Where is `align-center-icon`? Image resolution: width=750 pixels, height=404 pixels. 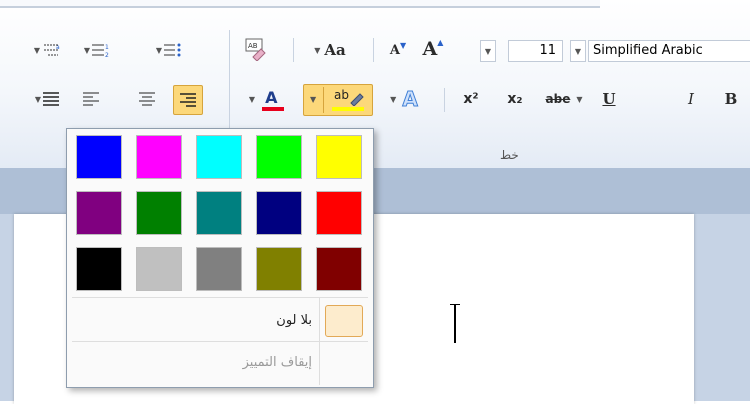 align-center-icon is located at coordinates (147, 99).